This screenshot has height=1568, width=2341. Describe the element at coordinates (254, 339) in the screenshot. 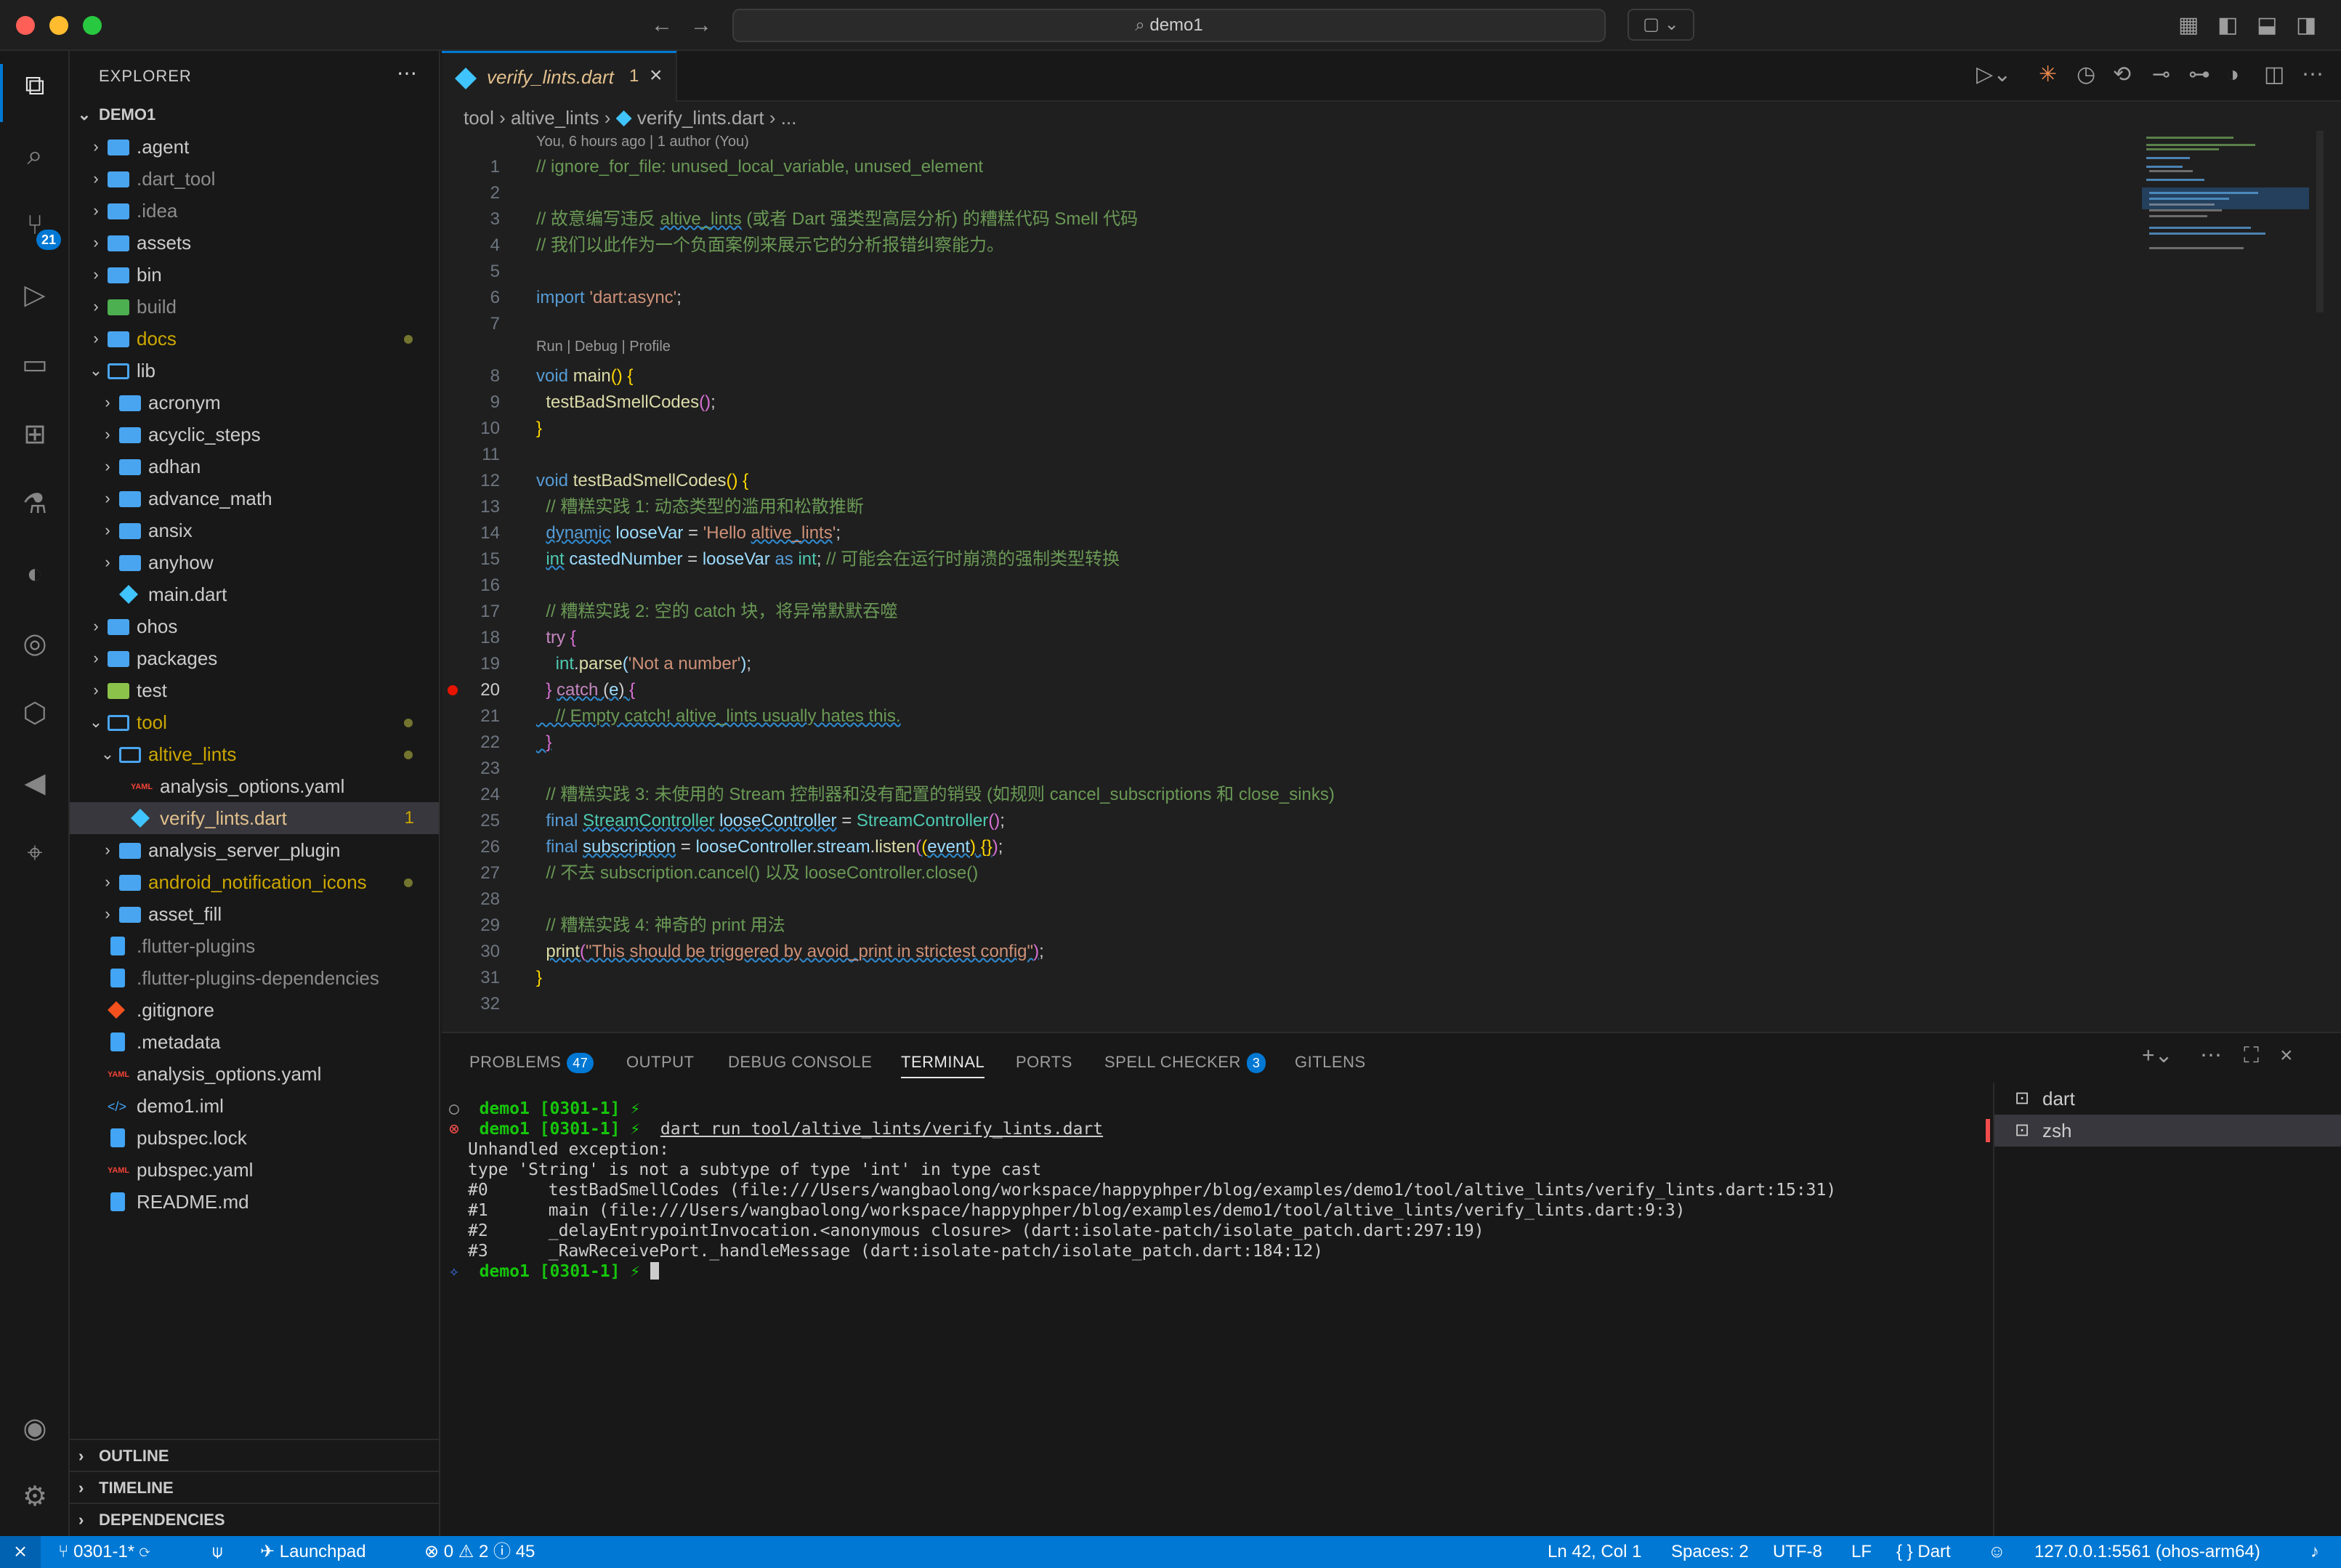

I see `explorer-item: › docs` at that location.